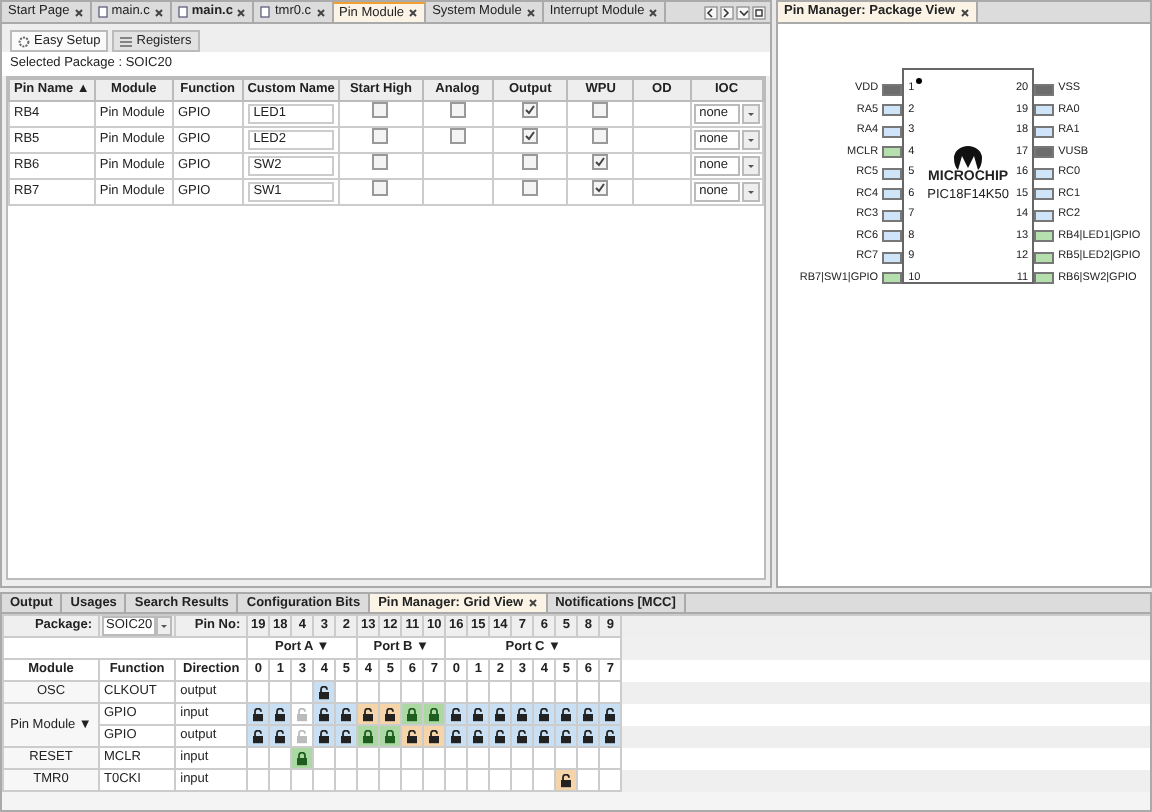 Image resolution: width=1152 pixels, height=812 pixels. I want to click on settings-icon, so click(24, 41).